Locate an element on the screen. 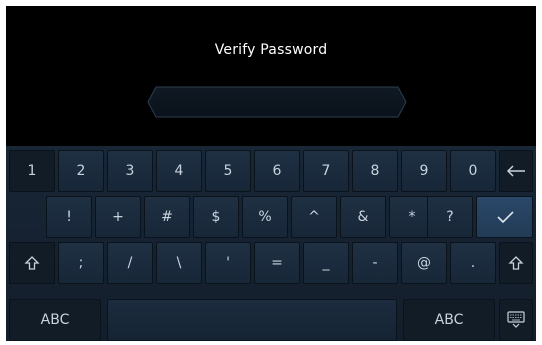  key-label: ! is located at coordinates (69, 217).